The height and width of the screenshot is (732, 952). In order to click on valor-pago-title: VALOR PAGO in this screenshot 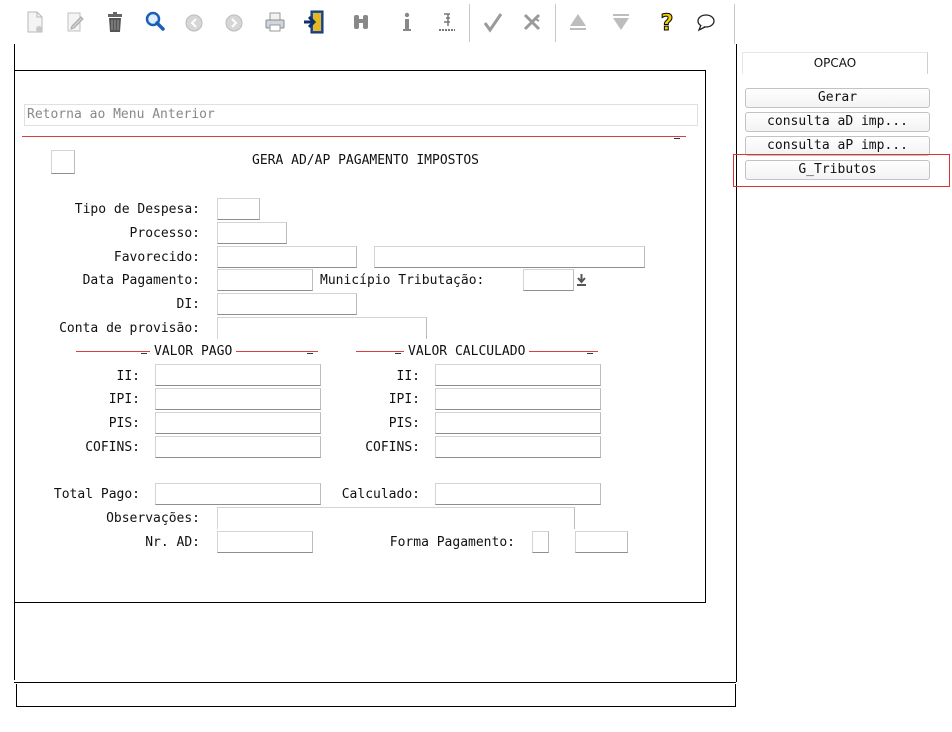, I will do `click(193, 352)`.